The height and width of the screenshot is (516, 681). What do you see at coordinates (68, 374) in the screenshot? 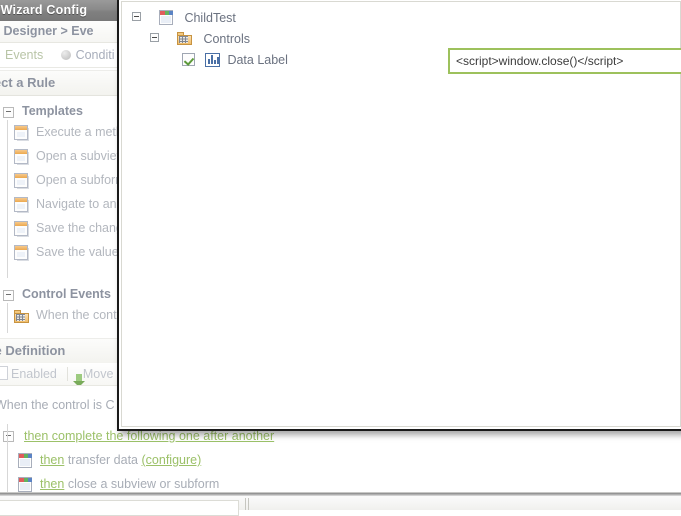
I see `toolbar-divider` at bounding box center [68, 374].